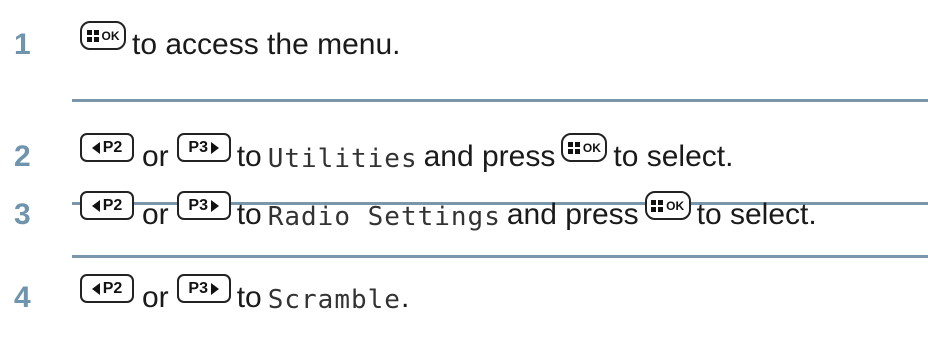 The image size is (928, 341). What do you see at coordinates (405, 297) in the screenshot?
I see `end-text: .` at bounding box center [405, 297].